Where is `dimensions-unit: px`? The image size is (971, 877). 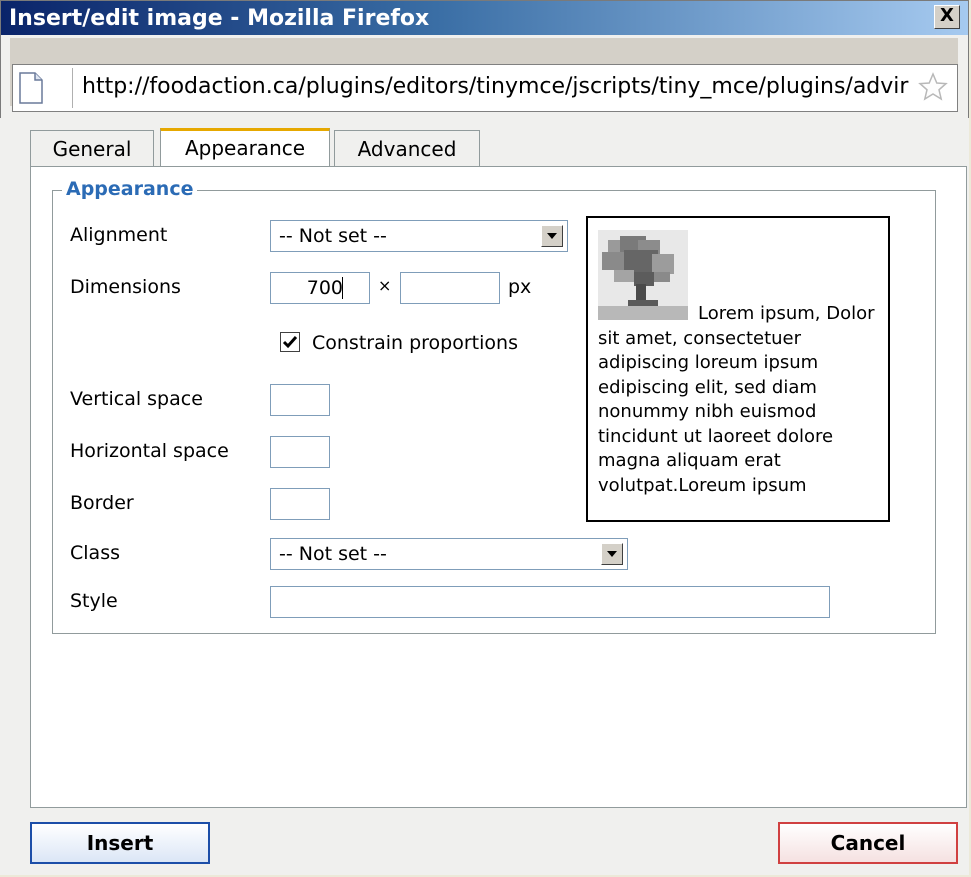 dimensions-unit: px is located at coordinates (520, 287).